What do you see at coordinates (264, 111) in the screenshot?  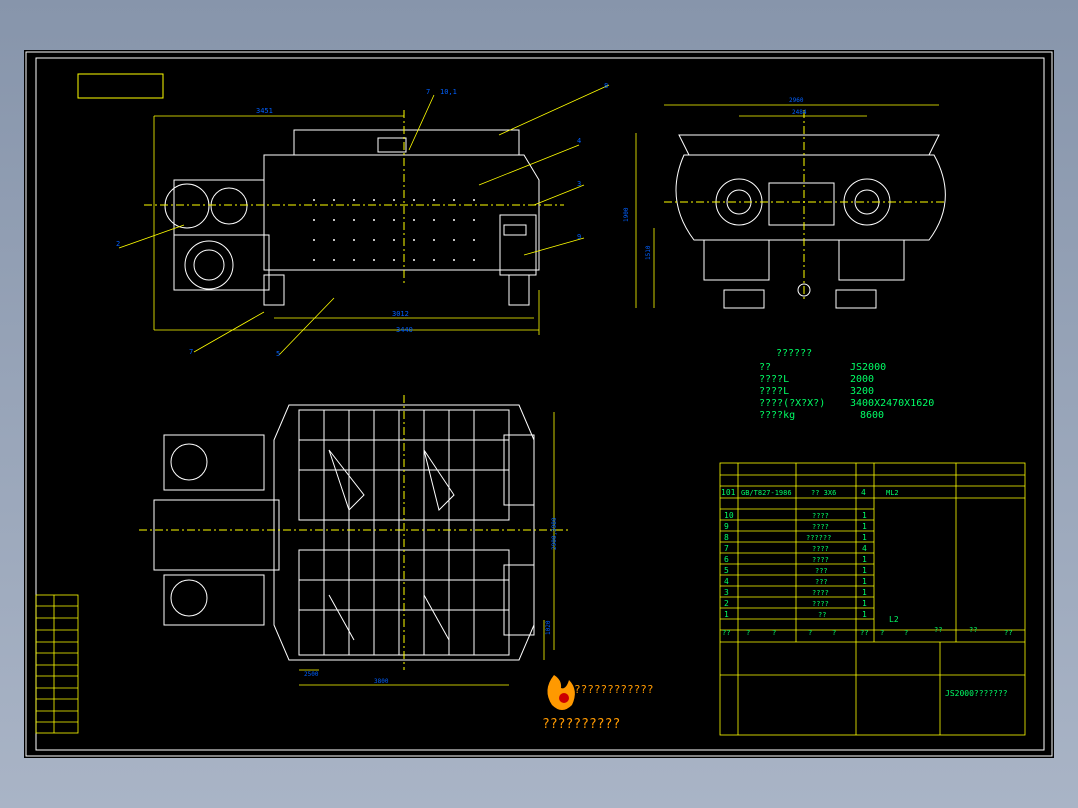 I see `dim-3451: 3451` at bounding box center [264, 111].